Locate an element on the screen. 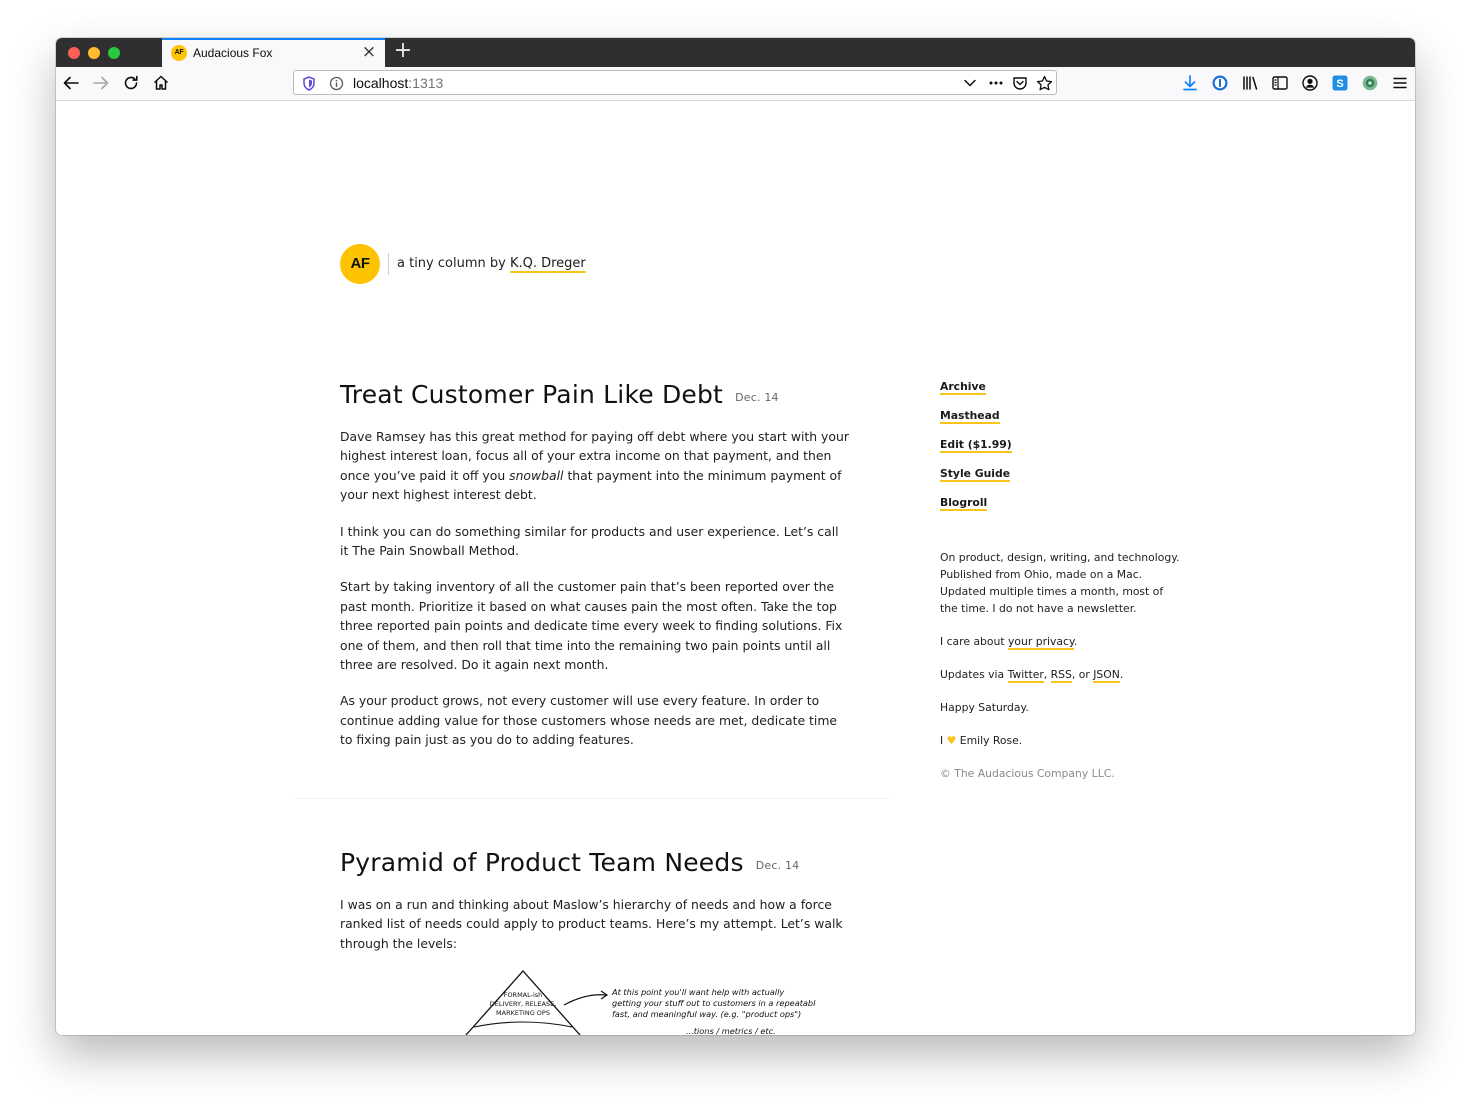  tracking-protection-shield-icon is located at coordinates (309, 83).